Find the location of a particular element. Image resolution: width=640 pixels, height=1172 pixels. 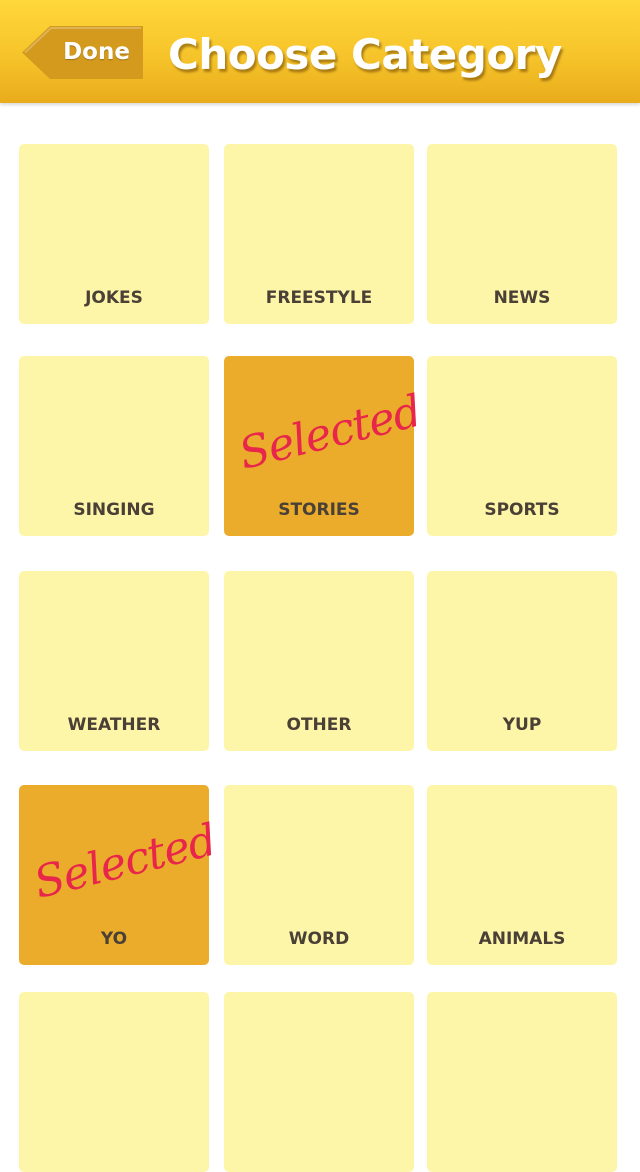

category-label: YO is located at coordinates (114, 939).